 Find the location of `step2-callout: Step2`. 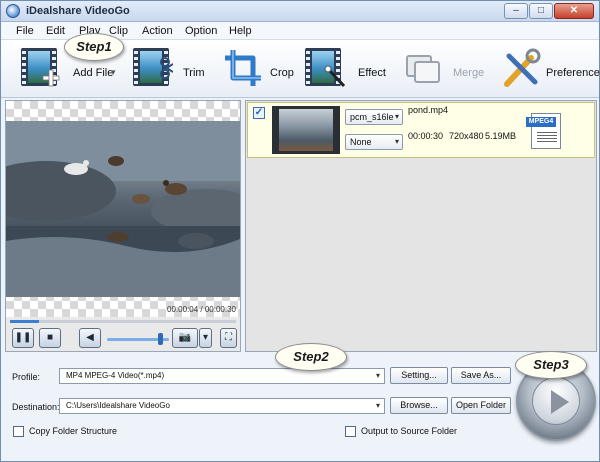

step2-callout: Step2 is located at coordinates (311, 357).